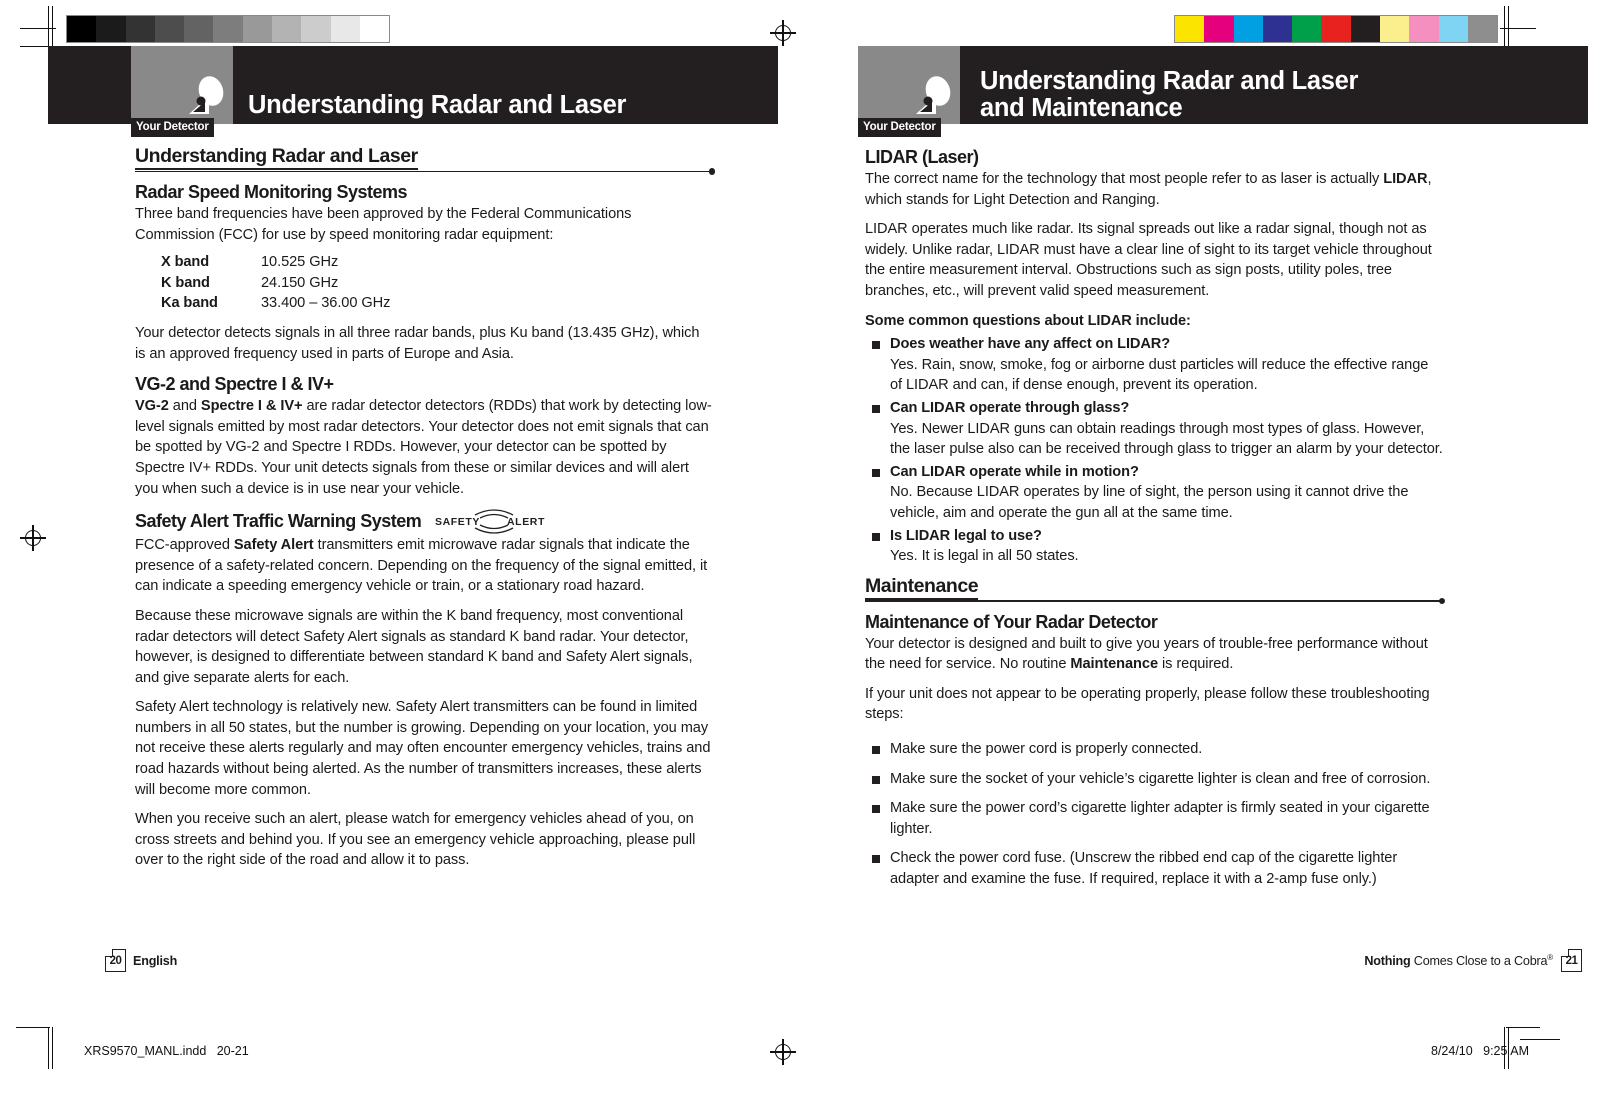  What do you see at coordinates (184, 545) in the screenshot?
I see `safety-1-lead: FCC-approved` at bounding box center [184, 545].